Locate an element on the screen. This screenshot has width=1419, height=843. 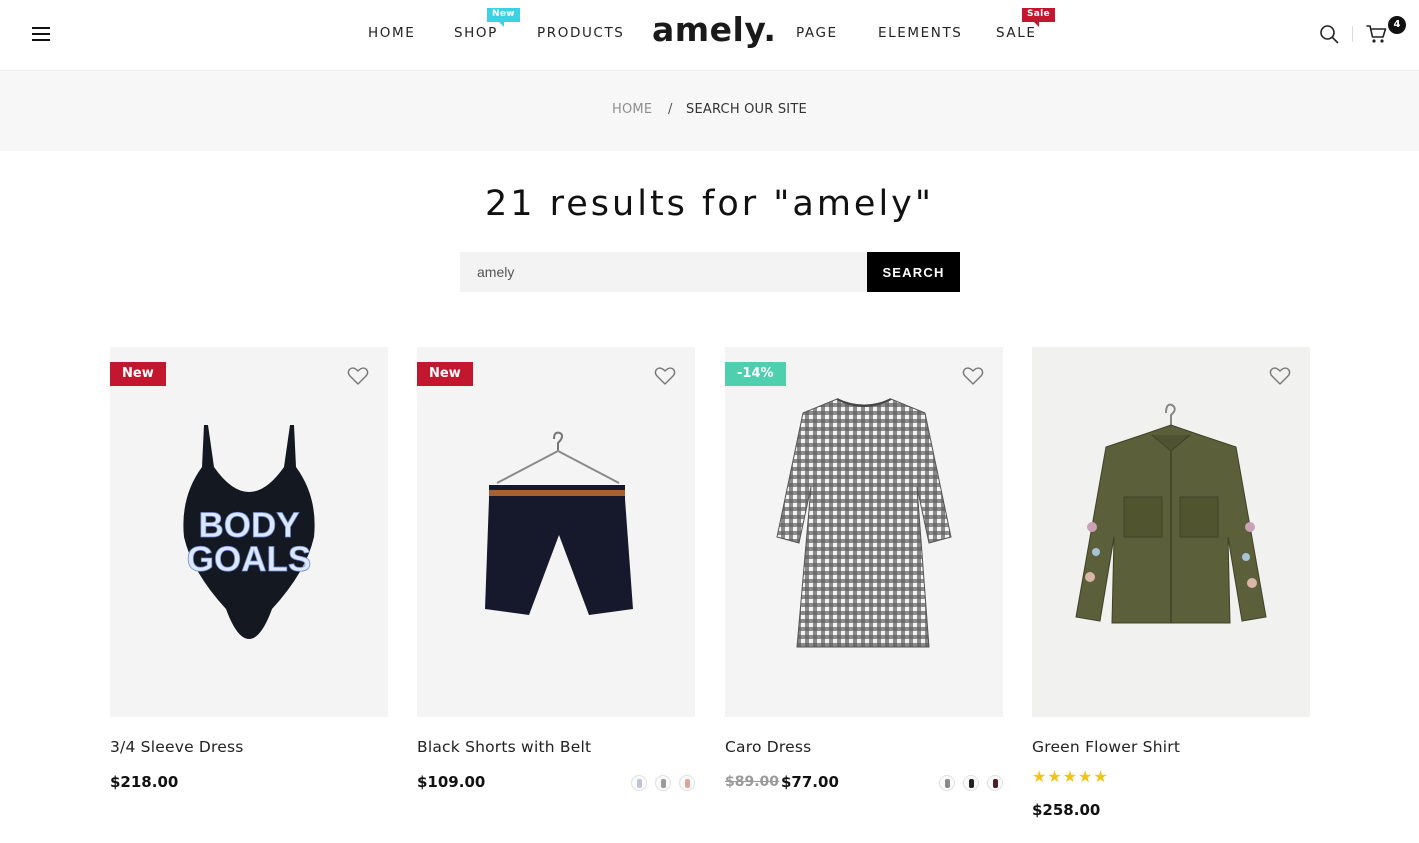
new-badge: New is located at coordinates (503, 17).